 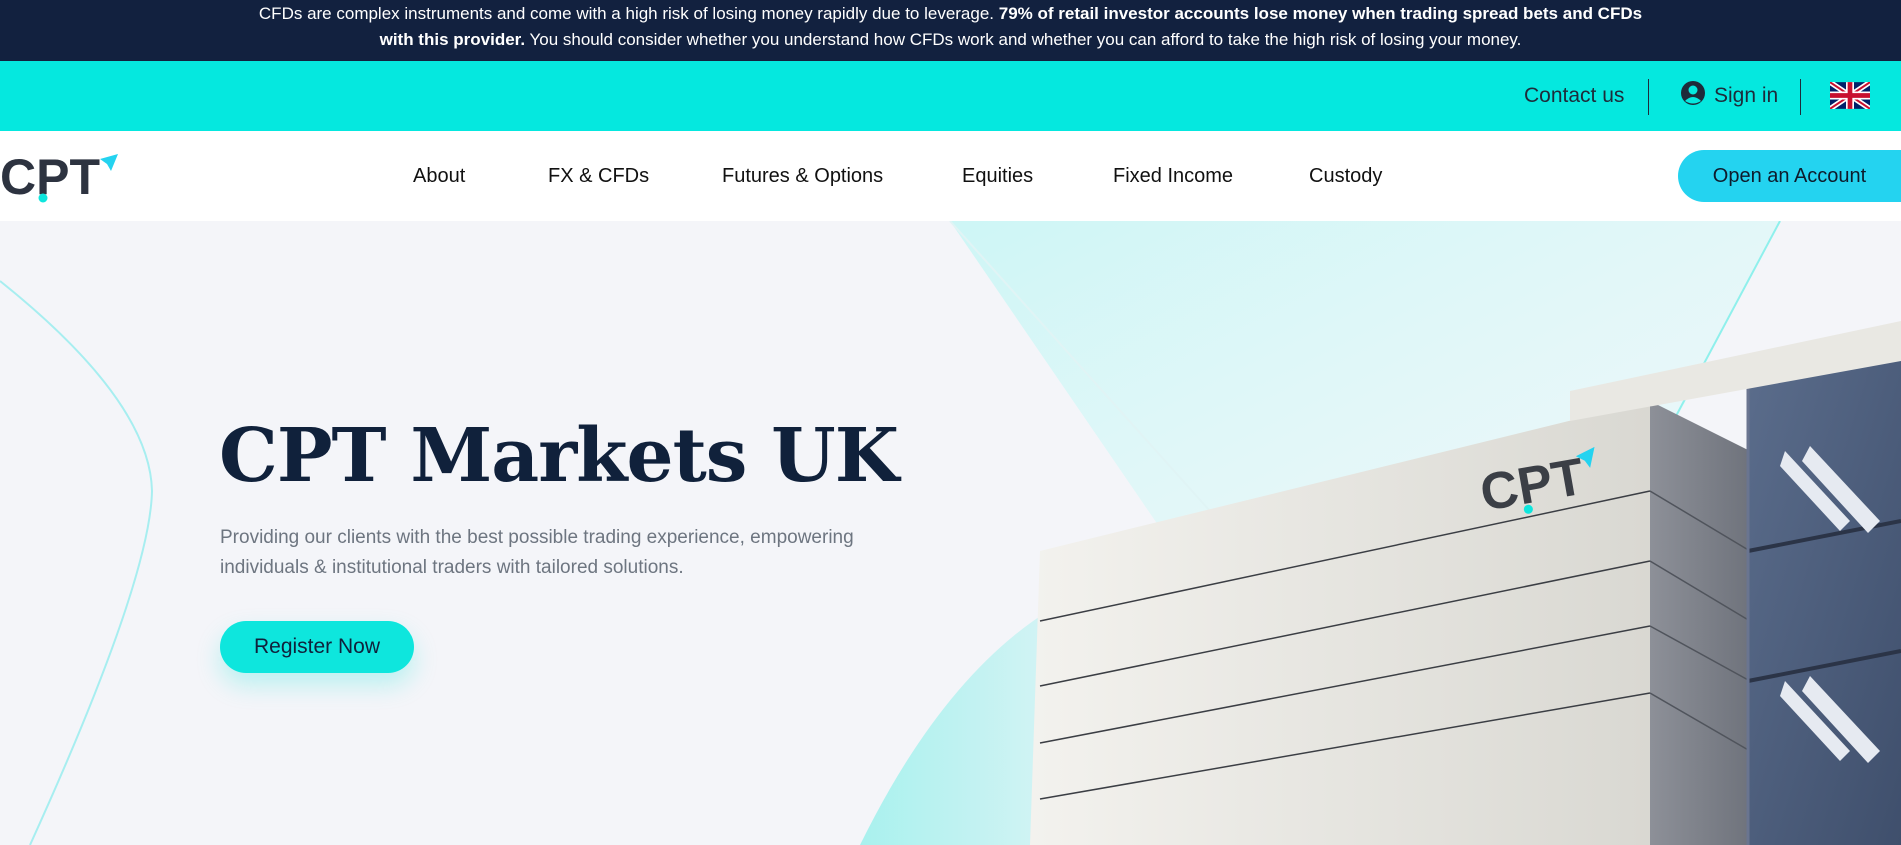 I want to click on nav-item-about: About, so click(x=439, y=176).